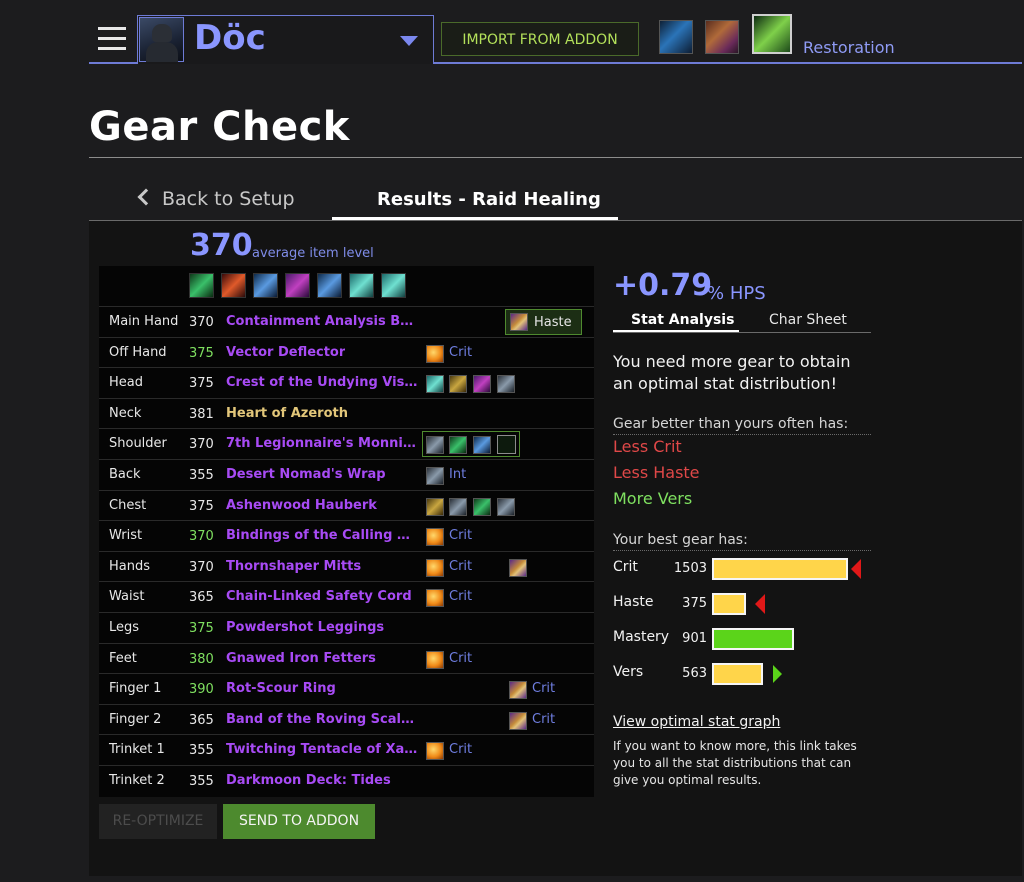  I want to click on item-name: Containment Analysis Baton, so click(322, 321).